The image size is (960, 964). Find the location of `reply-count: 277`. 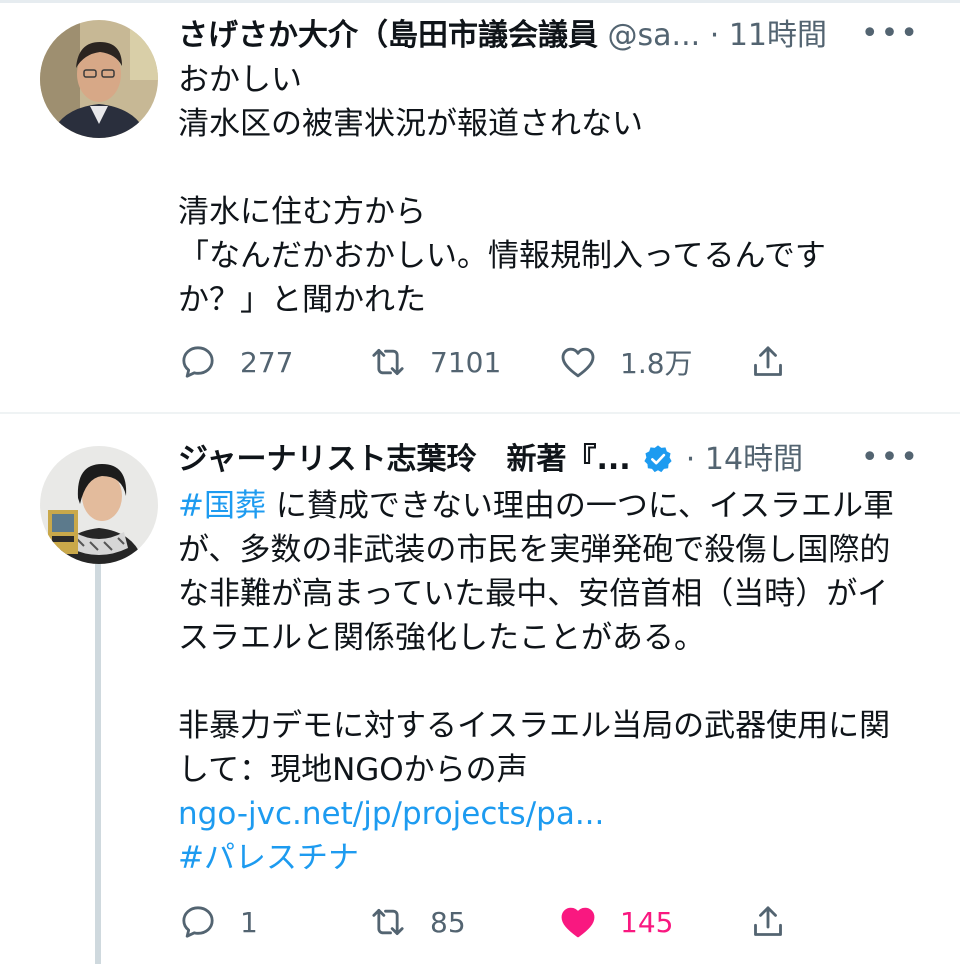

reply-count: 277 is located at coordinates (267, 362).